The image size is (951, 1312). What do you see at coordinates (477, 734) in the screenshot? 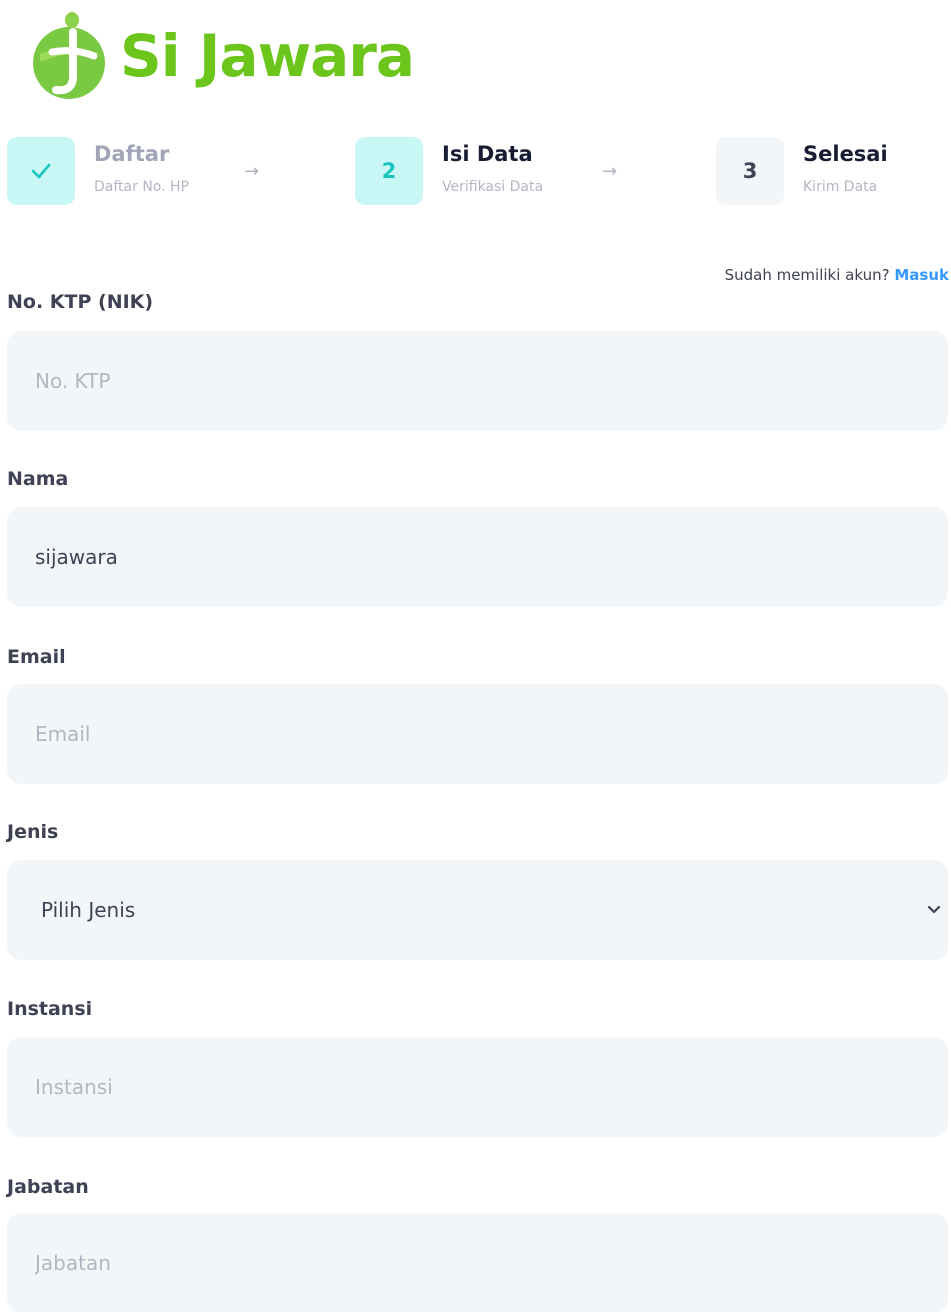
I see `email-input` at bounding box center [477, 734].